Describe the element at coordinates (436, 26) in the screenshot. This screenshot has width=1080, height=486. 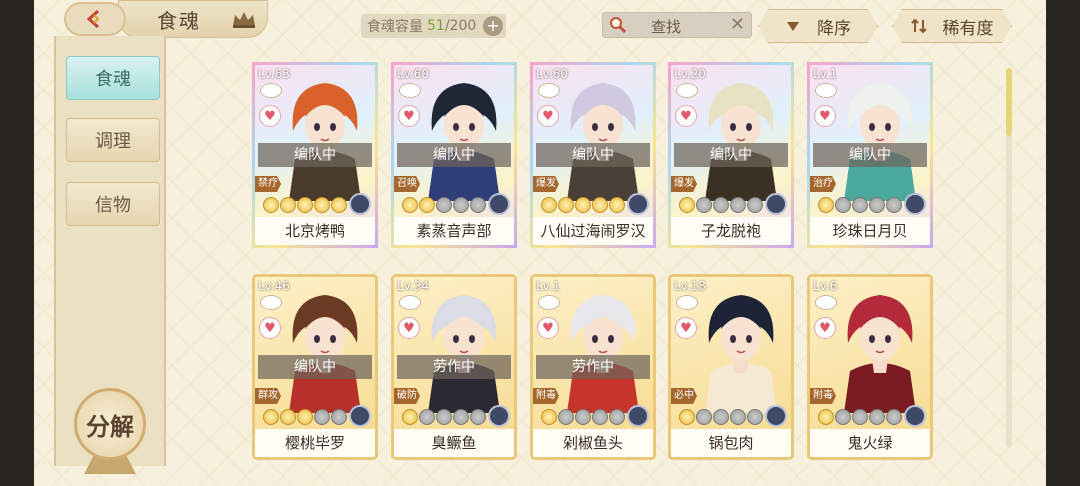
I see `capacity-current: 51` at that location.